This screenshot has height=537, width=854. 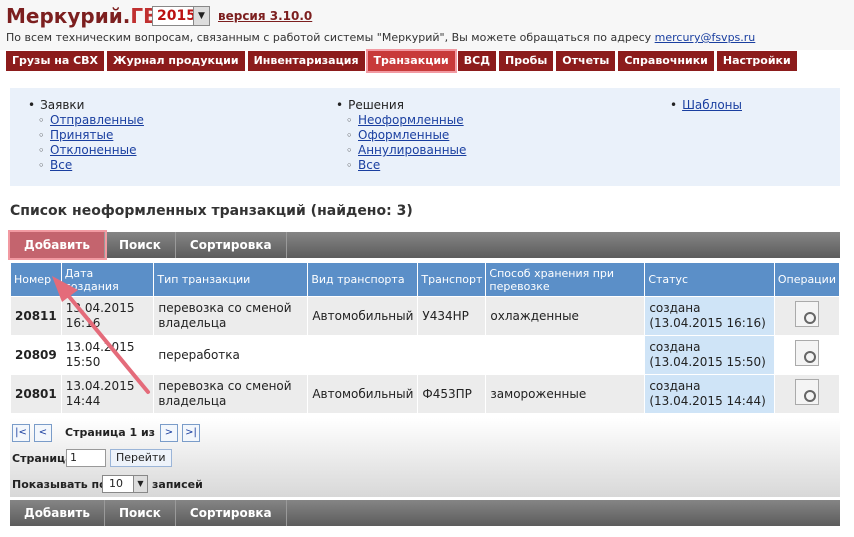 I want to click on nav-item-journal: Журнал продукции, so click(x=176, y=61).